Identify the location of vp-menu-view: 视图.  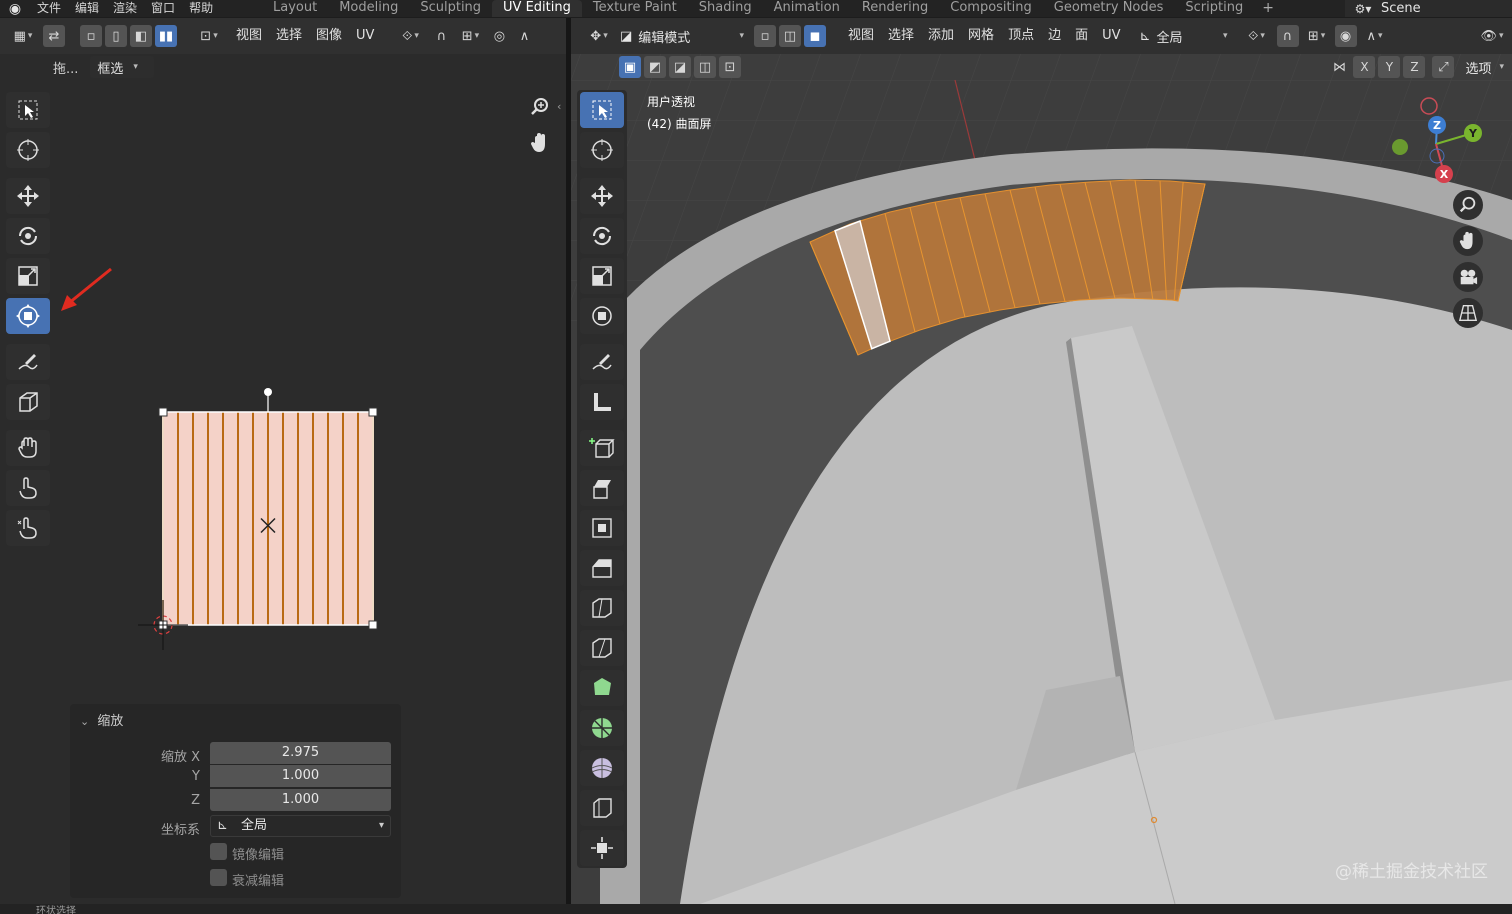
(861, 36).